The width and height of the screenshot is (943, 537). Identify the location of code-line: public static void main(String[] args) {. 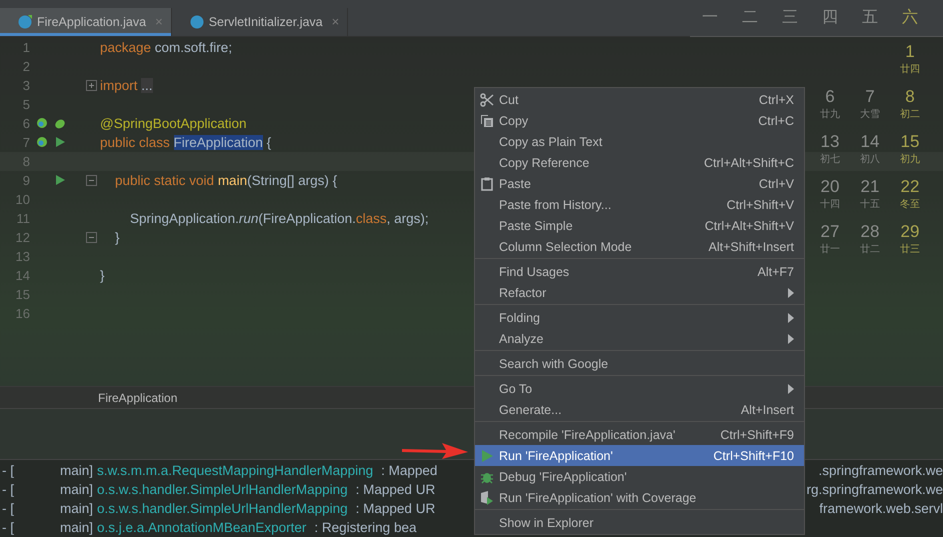
(226, 180).